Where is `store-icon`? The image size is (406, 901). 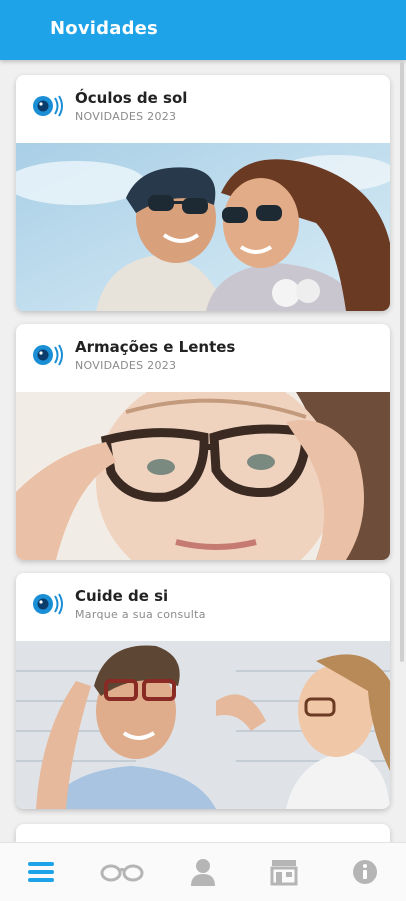
store-icon is located at coordinates (283, 873).